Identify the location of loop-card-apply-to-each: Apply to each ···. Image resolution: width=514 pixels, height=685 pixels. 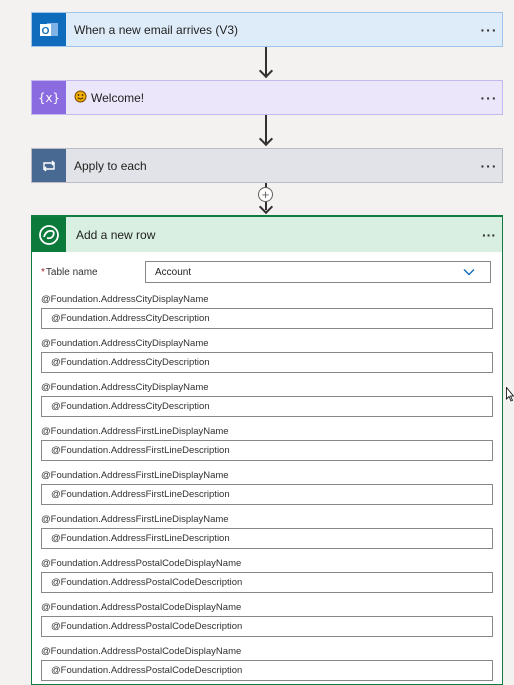
(267, 165).